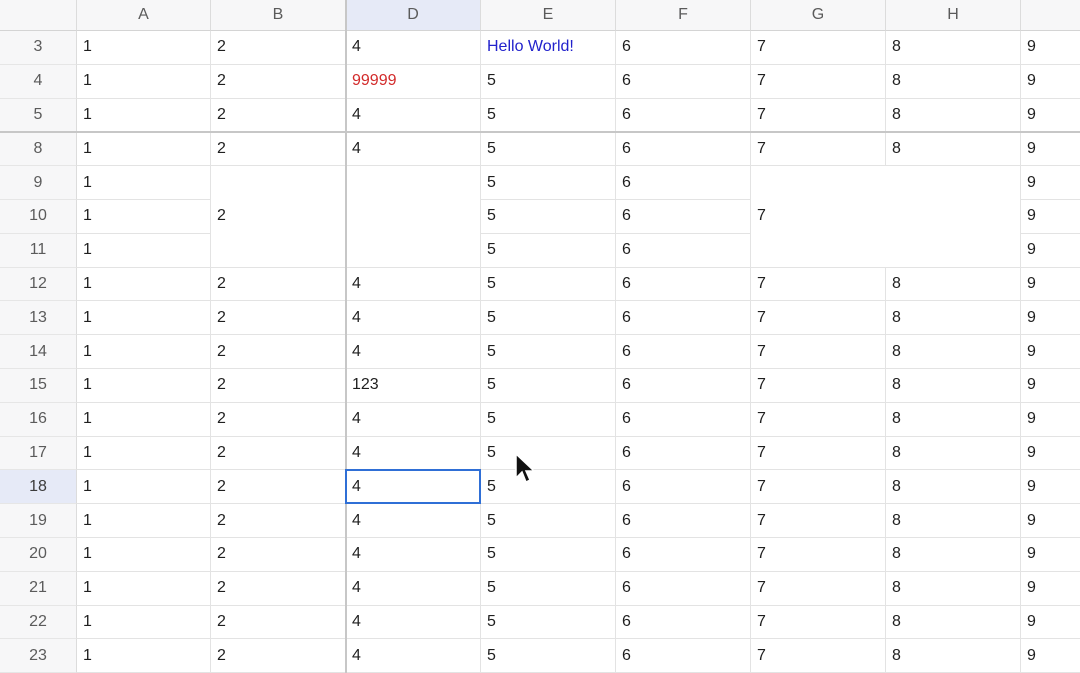 The image size is (1080, 673). I want to click on cell-F23: 6, so click(683, 656).